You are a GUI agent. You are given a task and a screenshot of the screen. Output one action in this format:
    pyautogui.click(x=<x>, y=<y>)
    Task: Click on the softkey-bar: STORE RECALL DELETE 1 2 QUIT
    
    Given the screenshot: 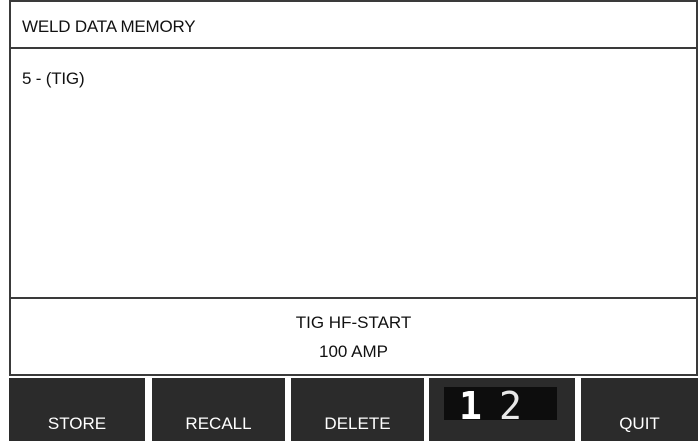 What is the action you would take?
    pyautogui.click(x=349, y=409)
    